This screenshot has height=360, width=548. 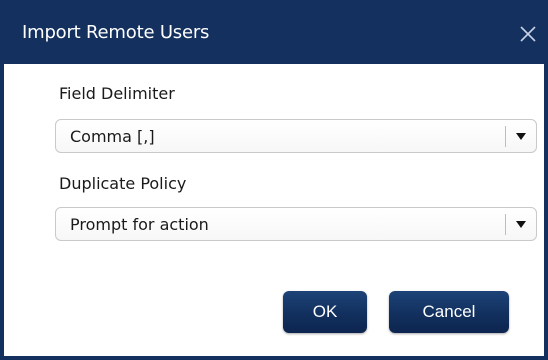 I want to click on field-delimiter-value: Comma [,], so click(x=112, y=136).